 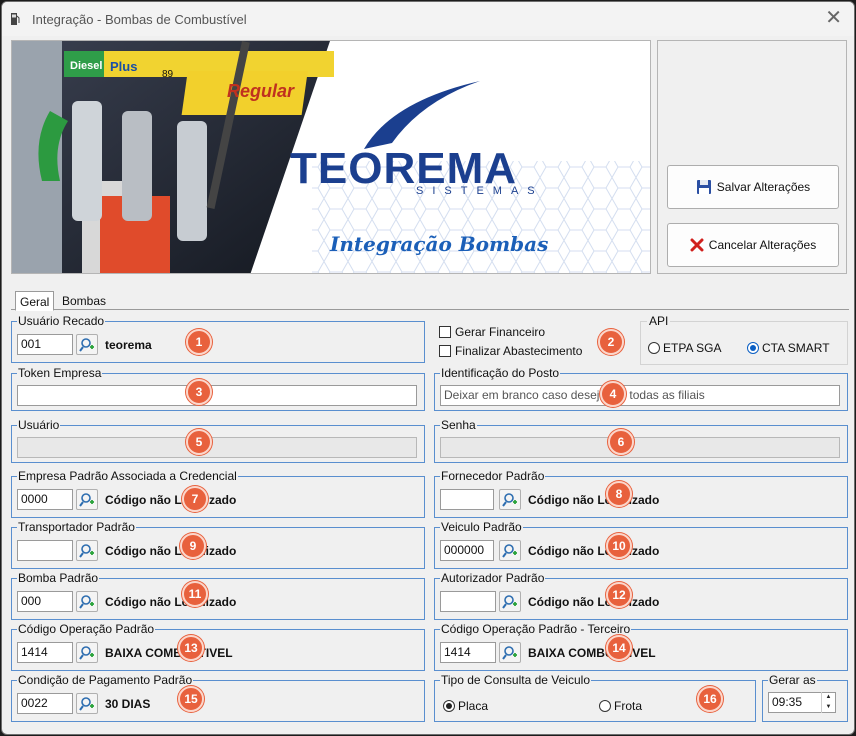 What do you see at coordinates (788, 348) in the screenshot?
I see `api-cta-smart-radio: CTA SMART` at bounding box center [788, 348].